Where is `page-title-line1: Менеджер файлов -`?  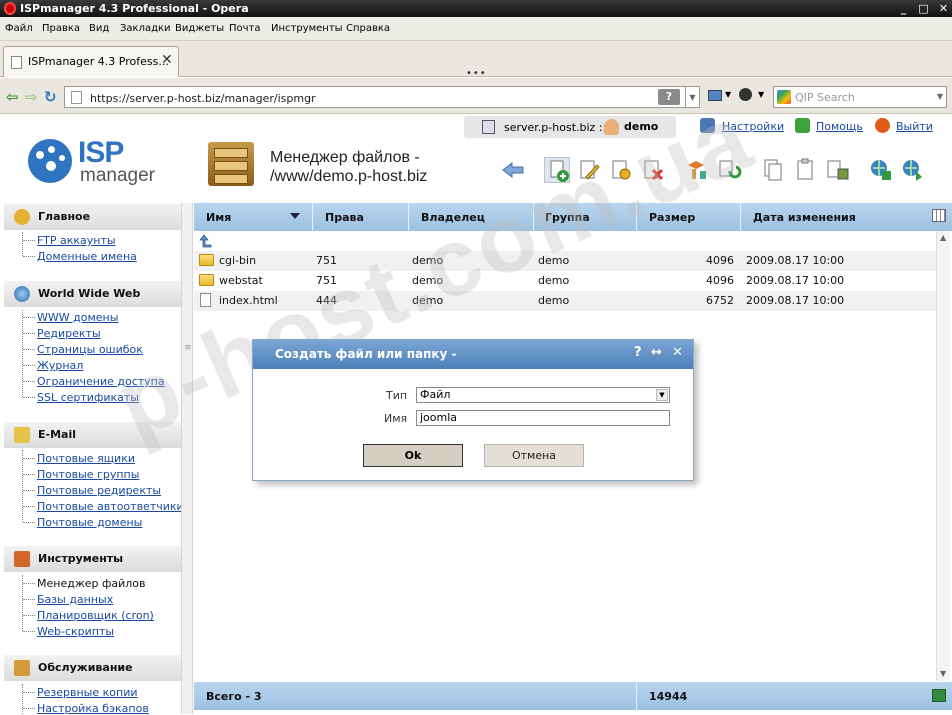
page-title-line1: Менеджер файлов - is located at coordinates (345, 157).